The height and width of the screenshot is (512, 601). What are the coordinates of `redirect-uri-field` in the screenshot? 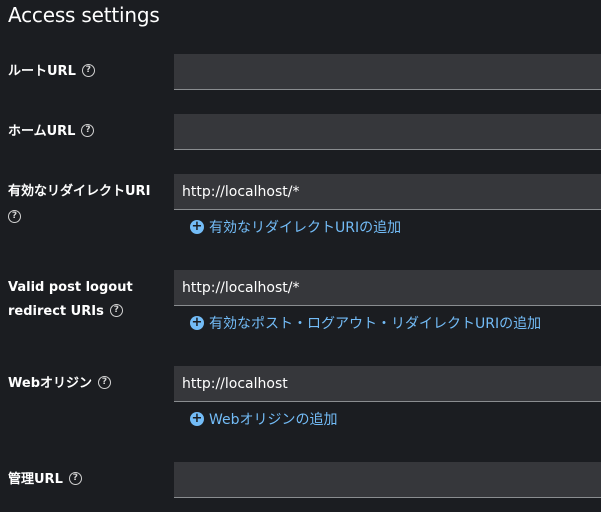 It's located at (387, 192).